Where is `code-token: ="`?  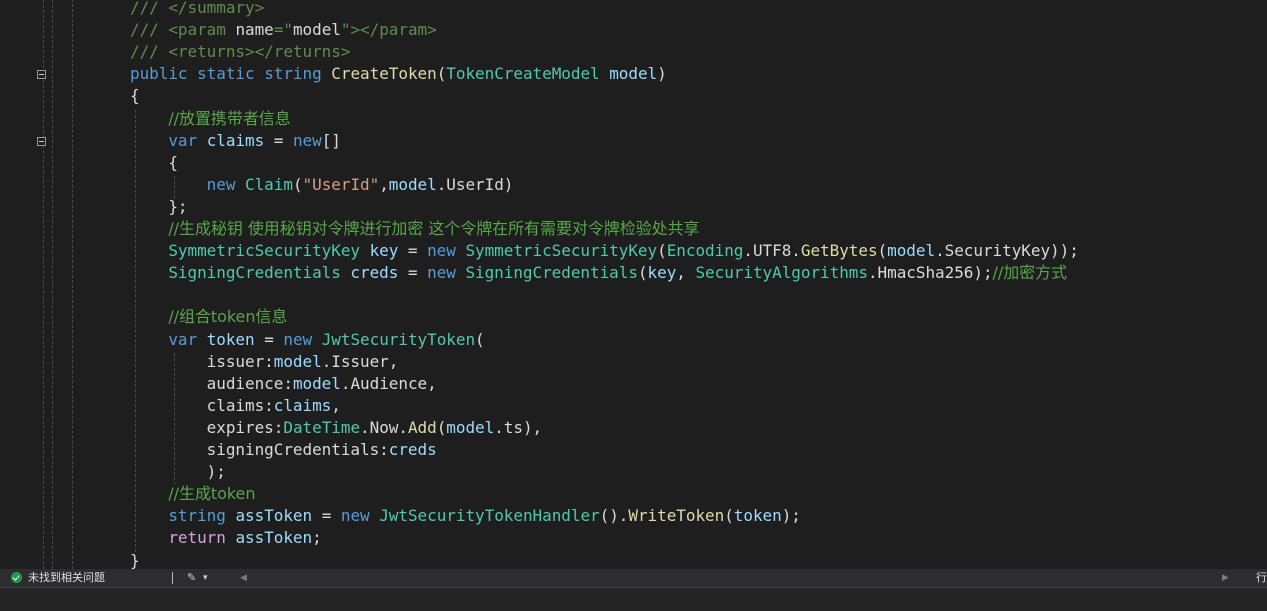 code-token: =" is located at coordinates (283, 30).